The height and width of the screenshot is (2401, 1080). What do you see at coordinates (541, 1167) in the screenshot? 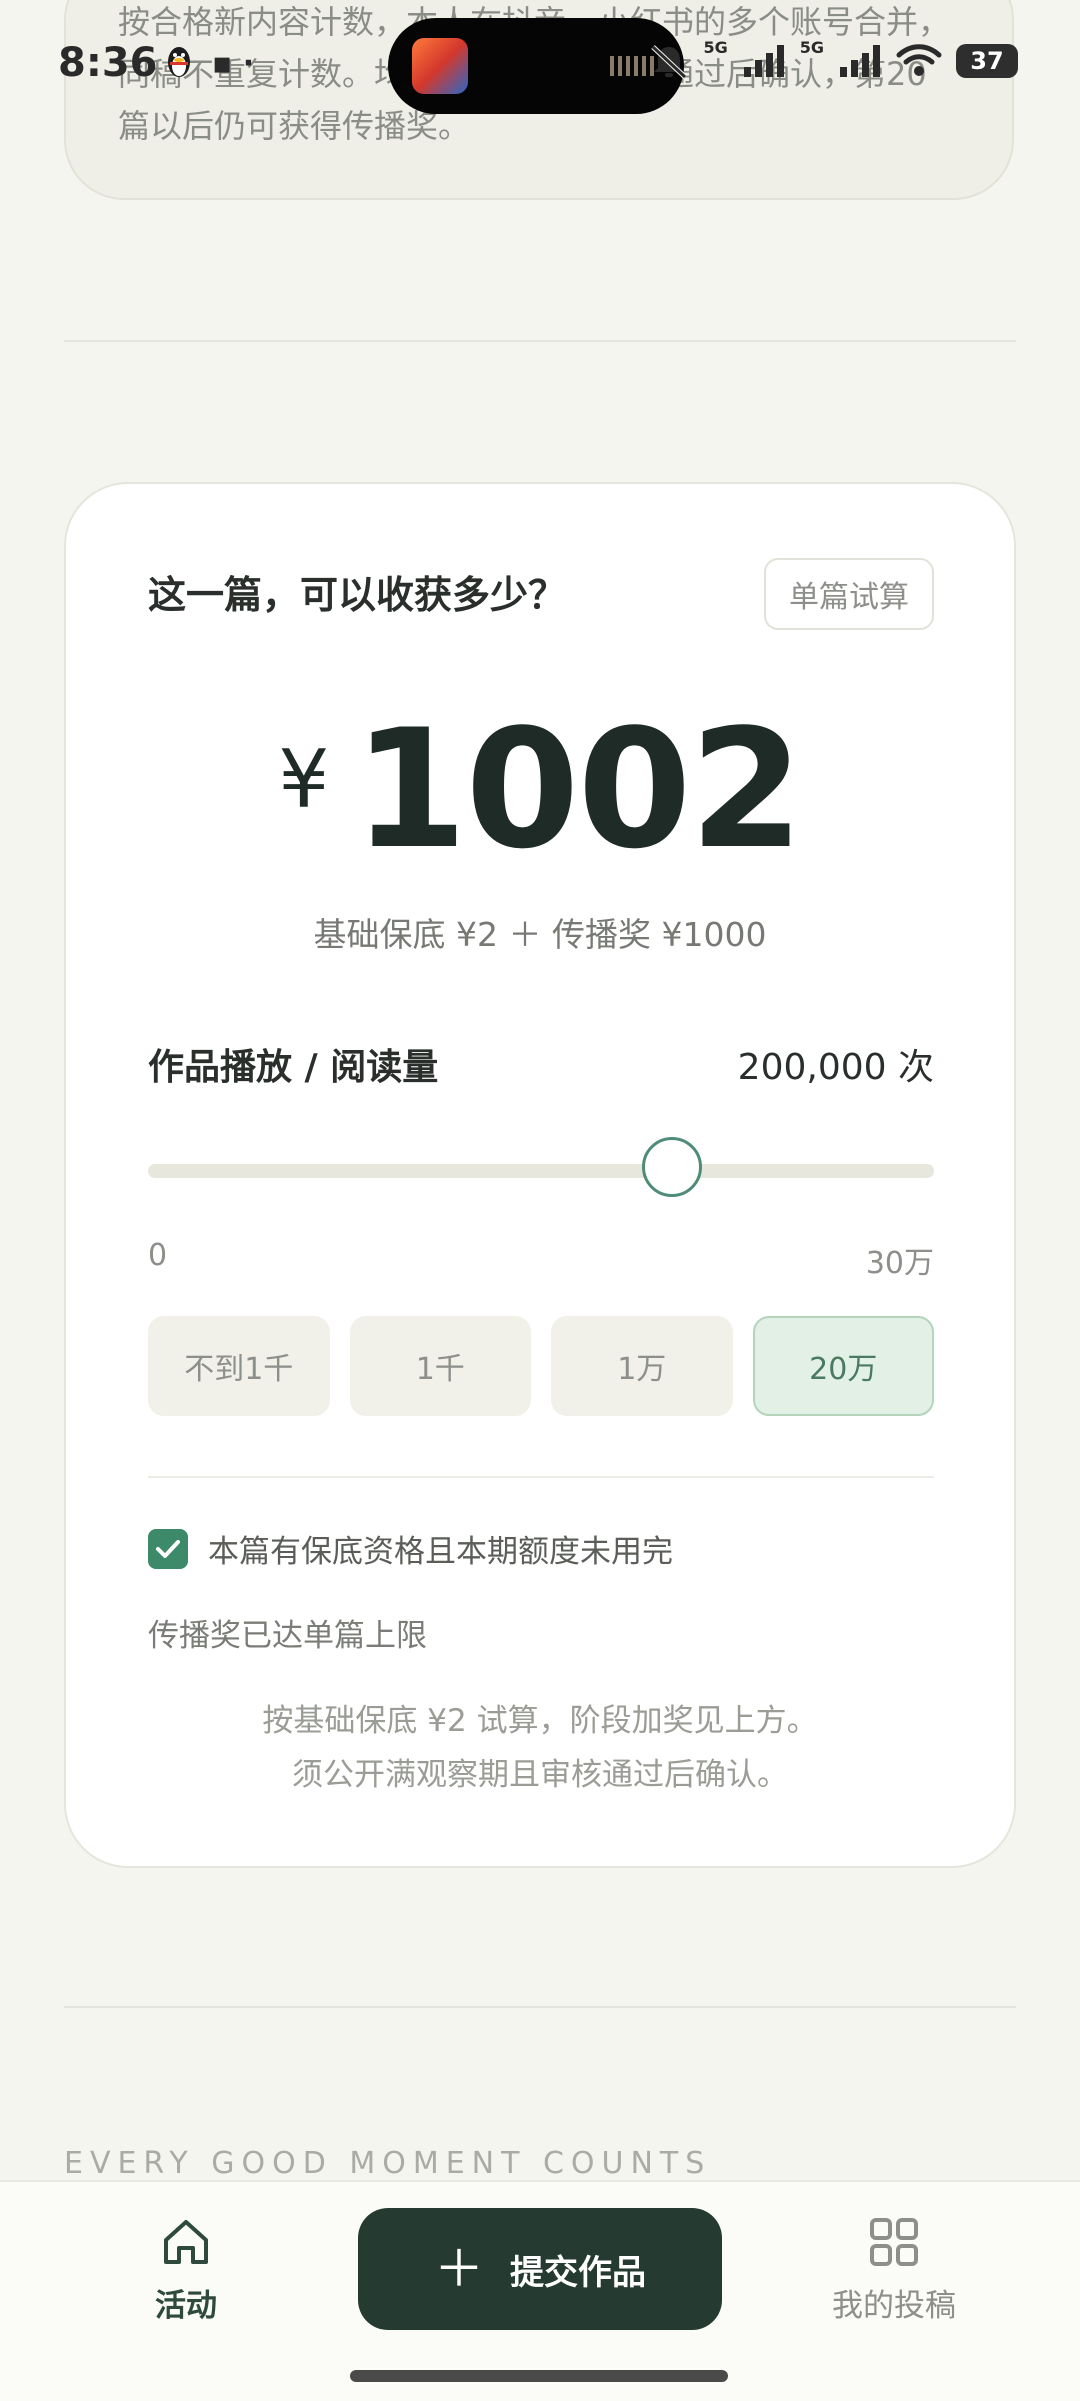
I see `views-slider` at bounding box center [541, 1167].